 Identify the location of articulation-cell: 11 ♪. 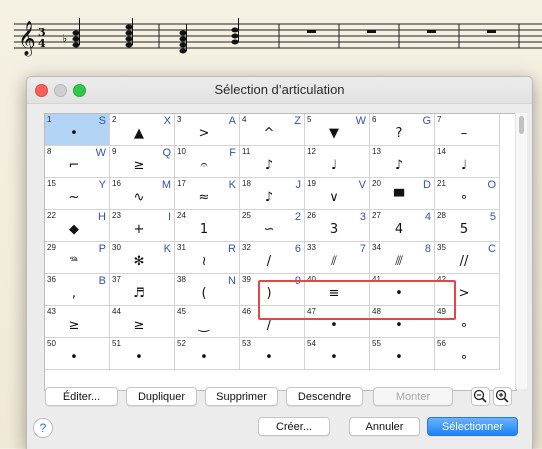
(272, 162).